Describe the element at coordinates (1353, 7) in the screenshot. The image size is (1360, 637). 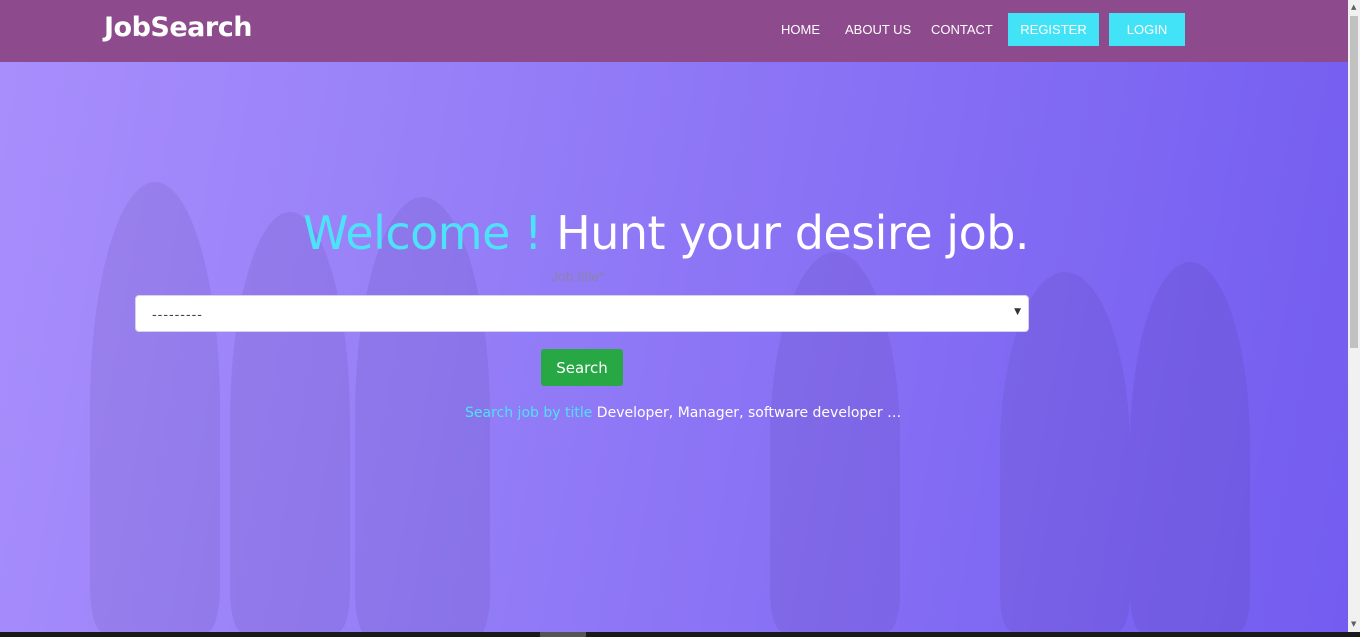
I see `scroll-up-arrow-icon: ▲` at that location.